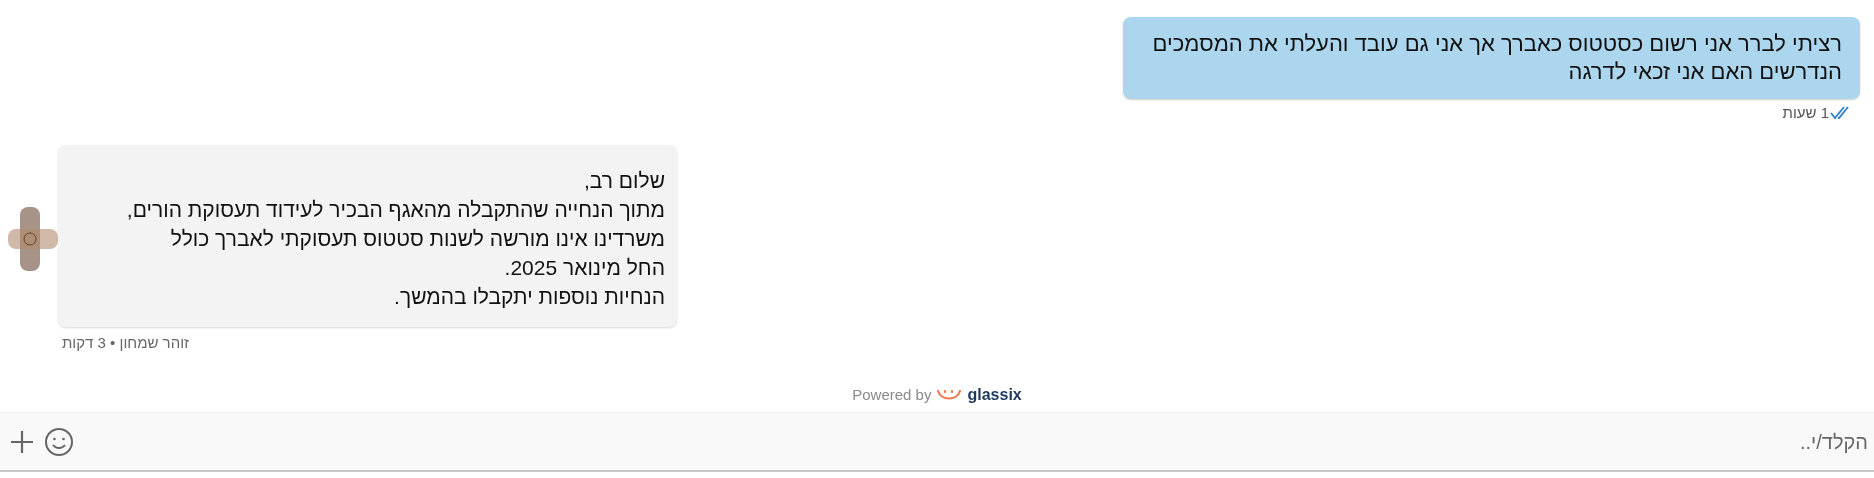 The height and width of the screenshot is (478, 1874). What do you see at coordinates (22, 441) in the screenshot?
I see `add-icon` at bounding box center [22, 441].